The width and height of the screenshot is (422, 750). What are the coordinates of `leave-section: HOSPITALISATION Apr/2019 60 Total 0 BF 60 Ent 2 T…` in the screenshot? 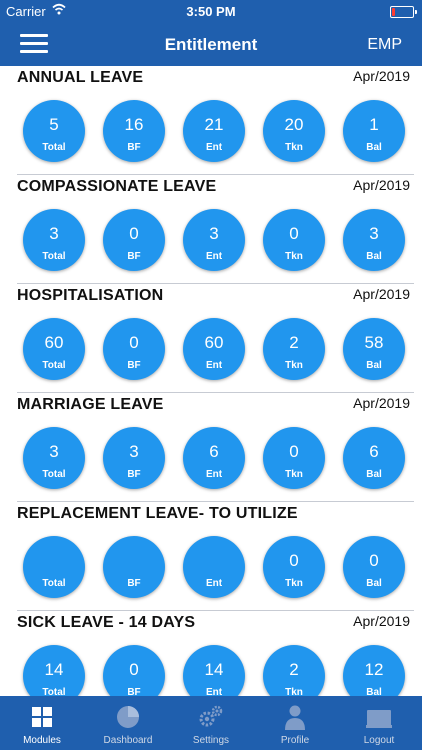 It's located at (211, 338).